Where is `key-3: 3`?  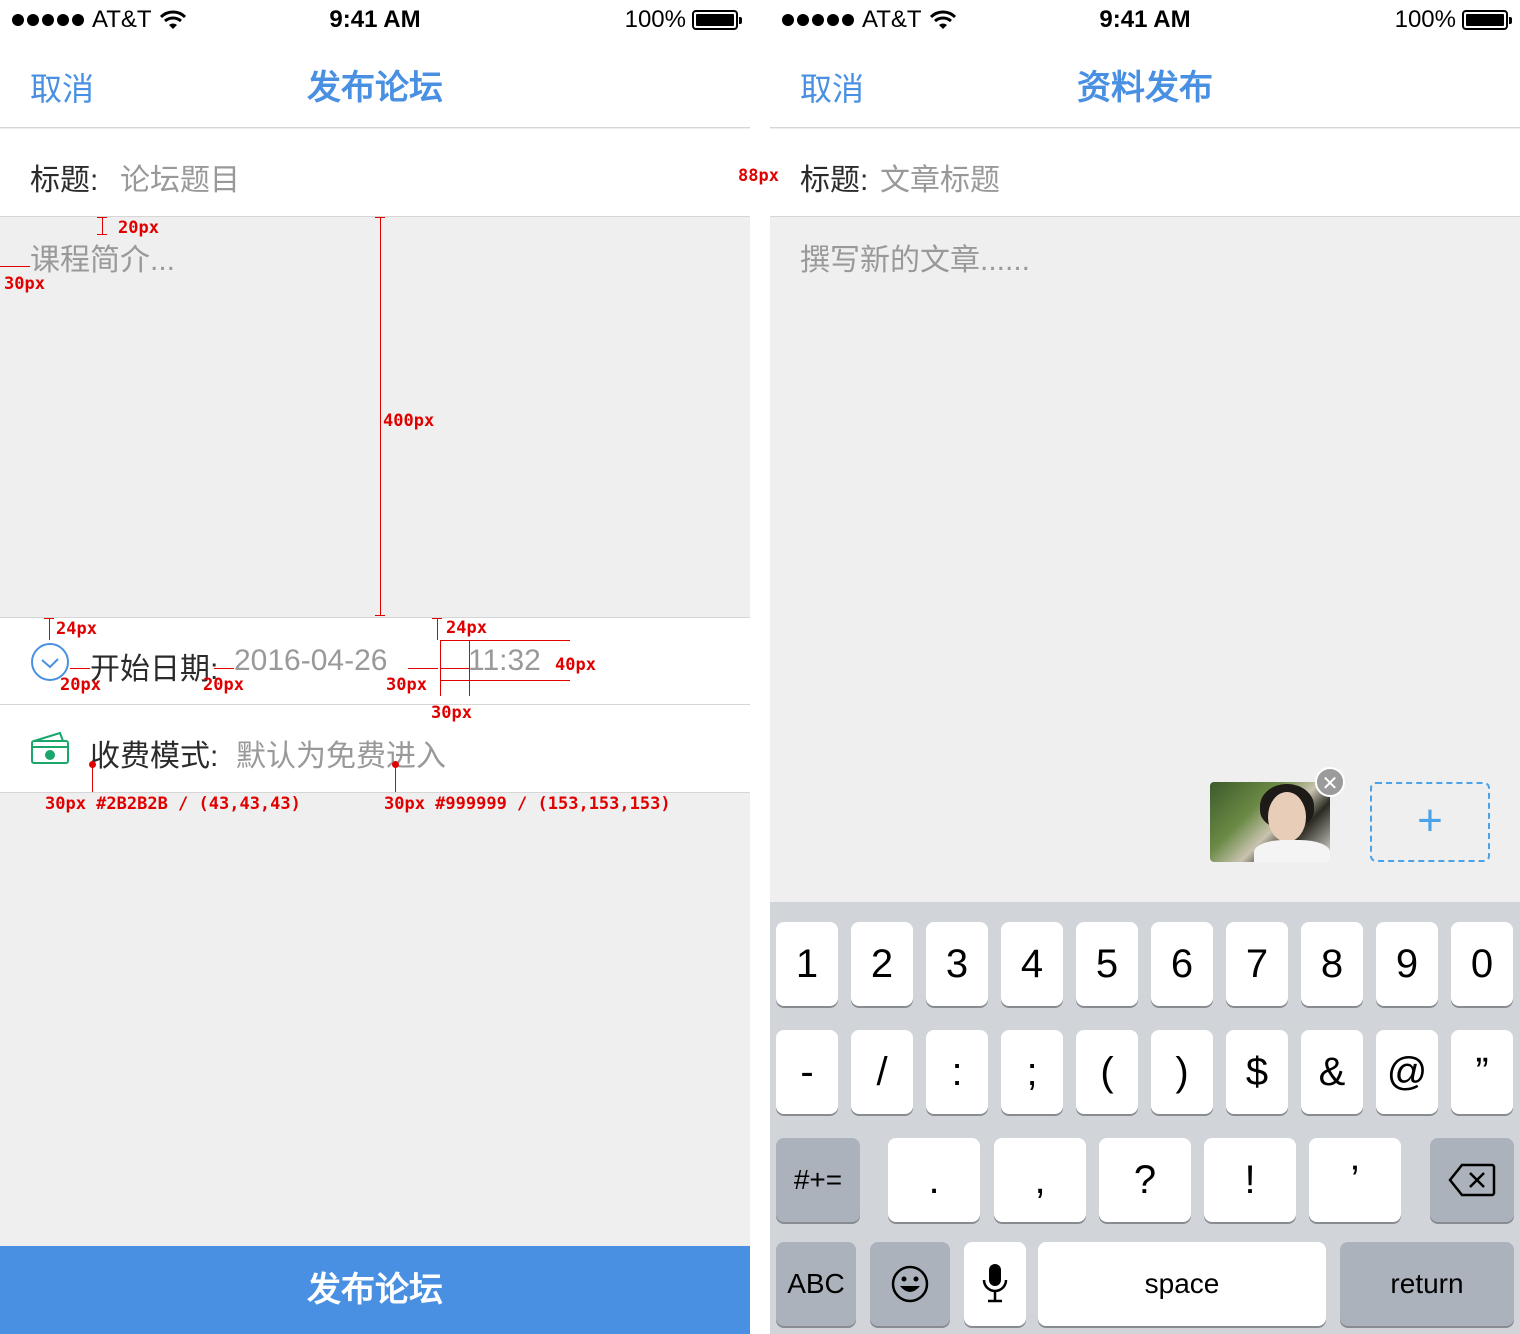 key-3: 3 is located at coordinates (957, 964).